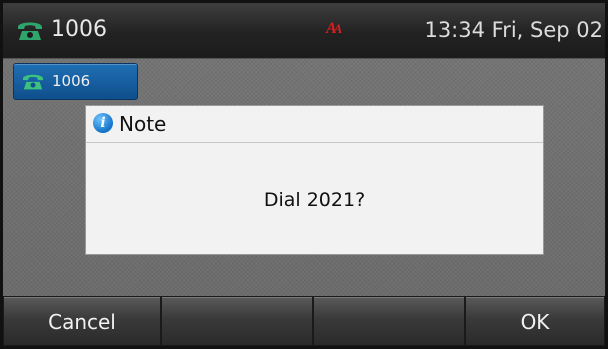 Image resolution: width=608 pixels, height=349 pixels. I want to click on line-key-label: 1006, so click(71, 81).